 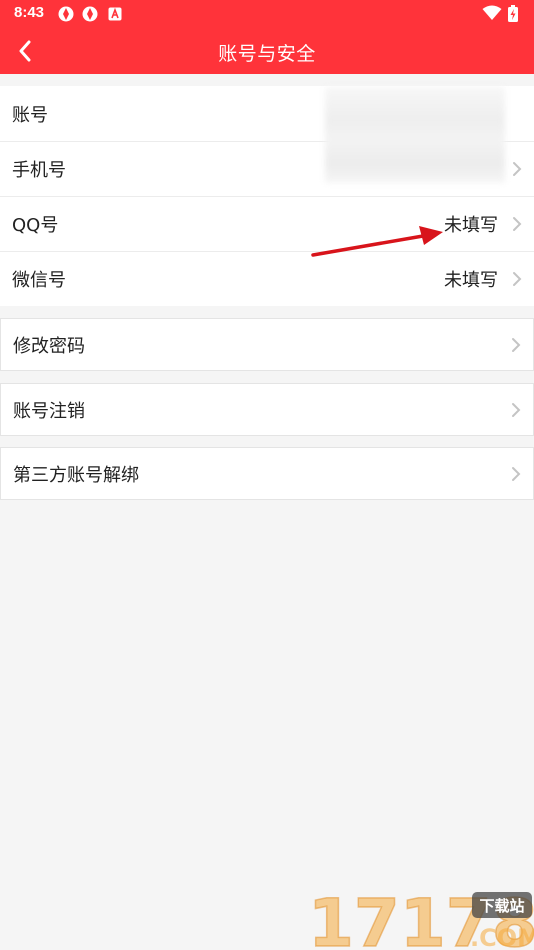 What do you see at coordinates (492, 12) in the screenshot?
I see `wifi-icon` at bounding box center [492, 12].